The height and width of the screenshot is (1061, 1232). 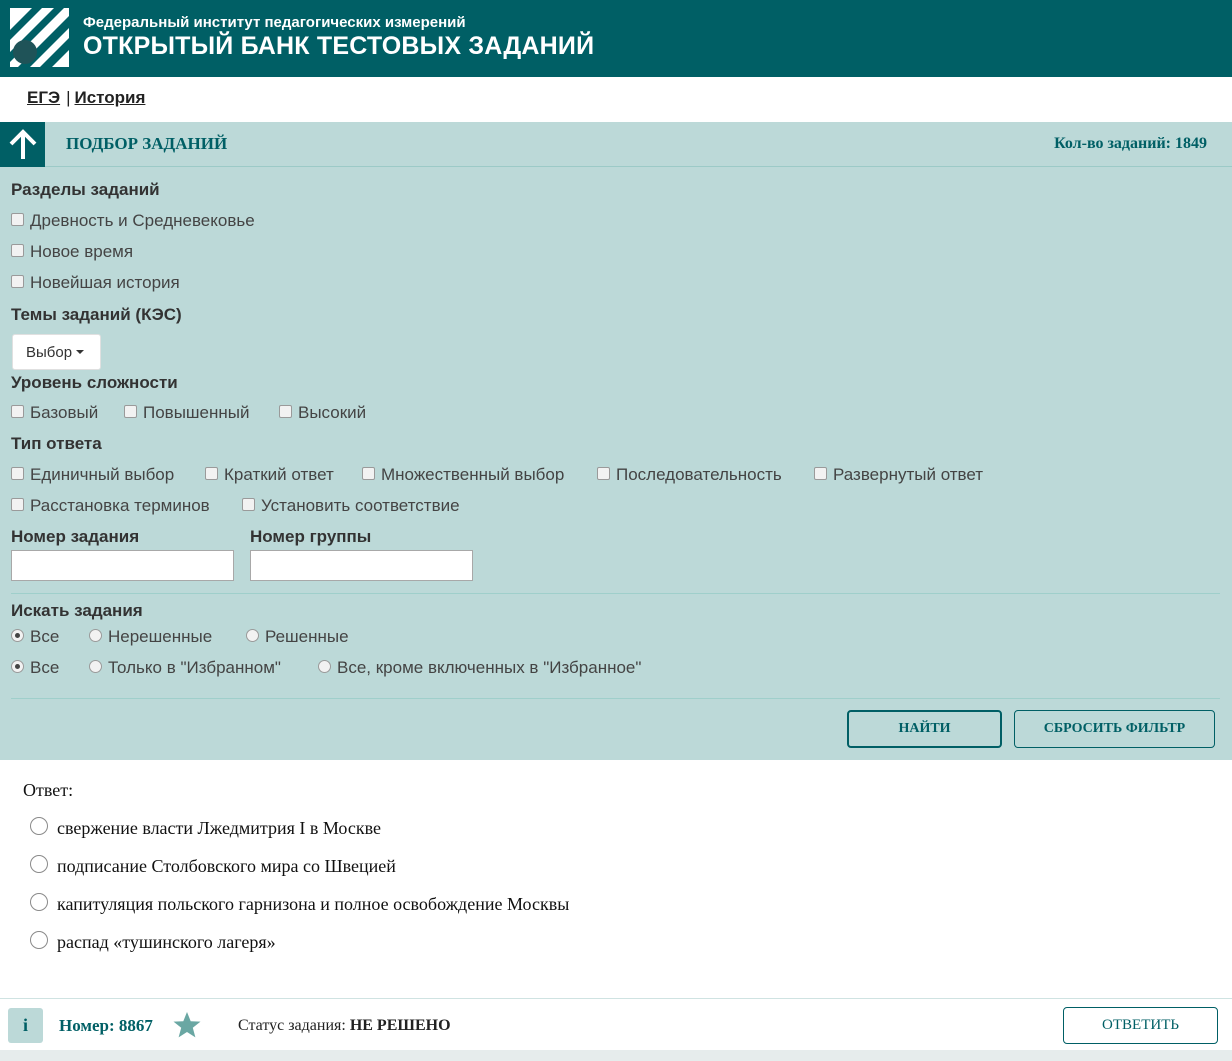 What do you see at coordinates (489, 667) in the screenshot?
I see `favorite-option-label: Все, кроме включенных в "Избранное"` at bounding box center [489, 667].